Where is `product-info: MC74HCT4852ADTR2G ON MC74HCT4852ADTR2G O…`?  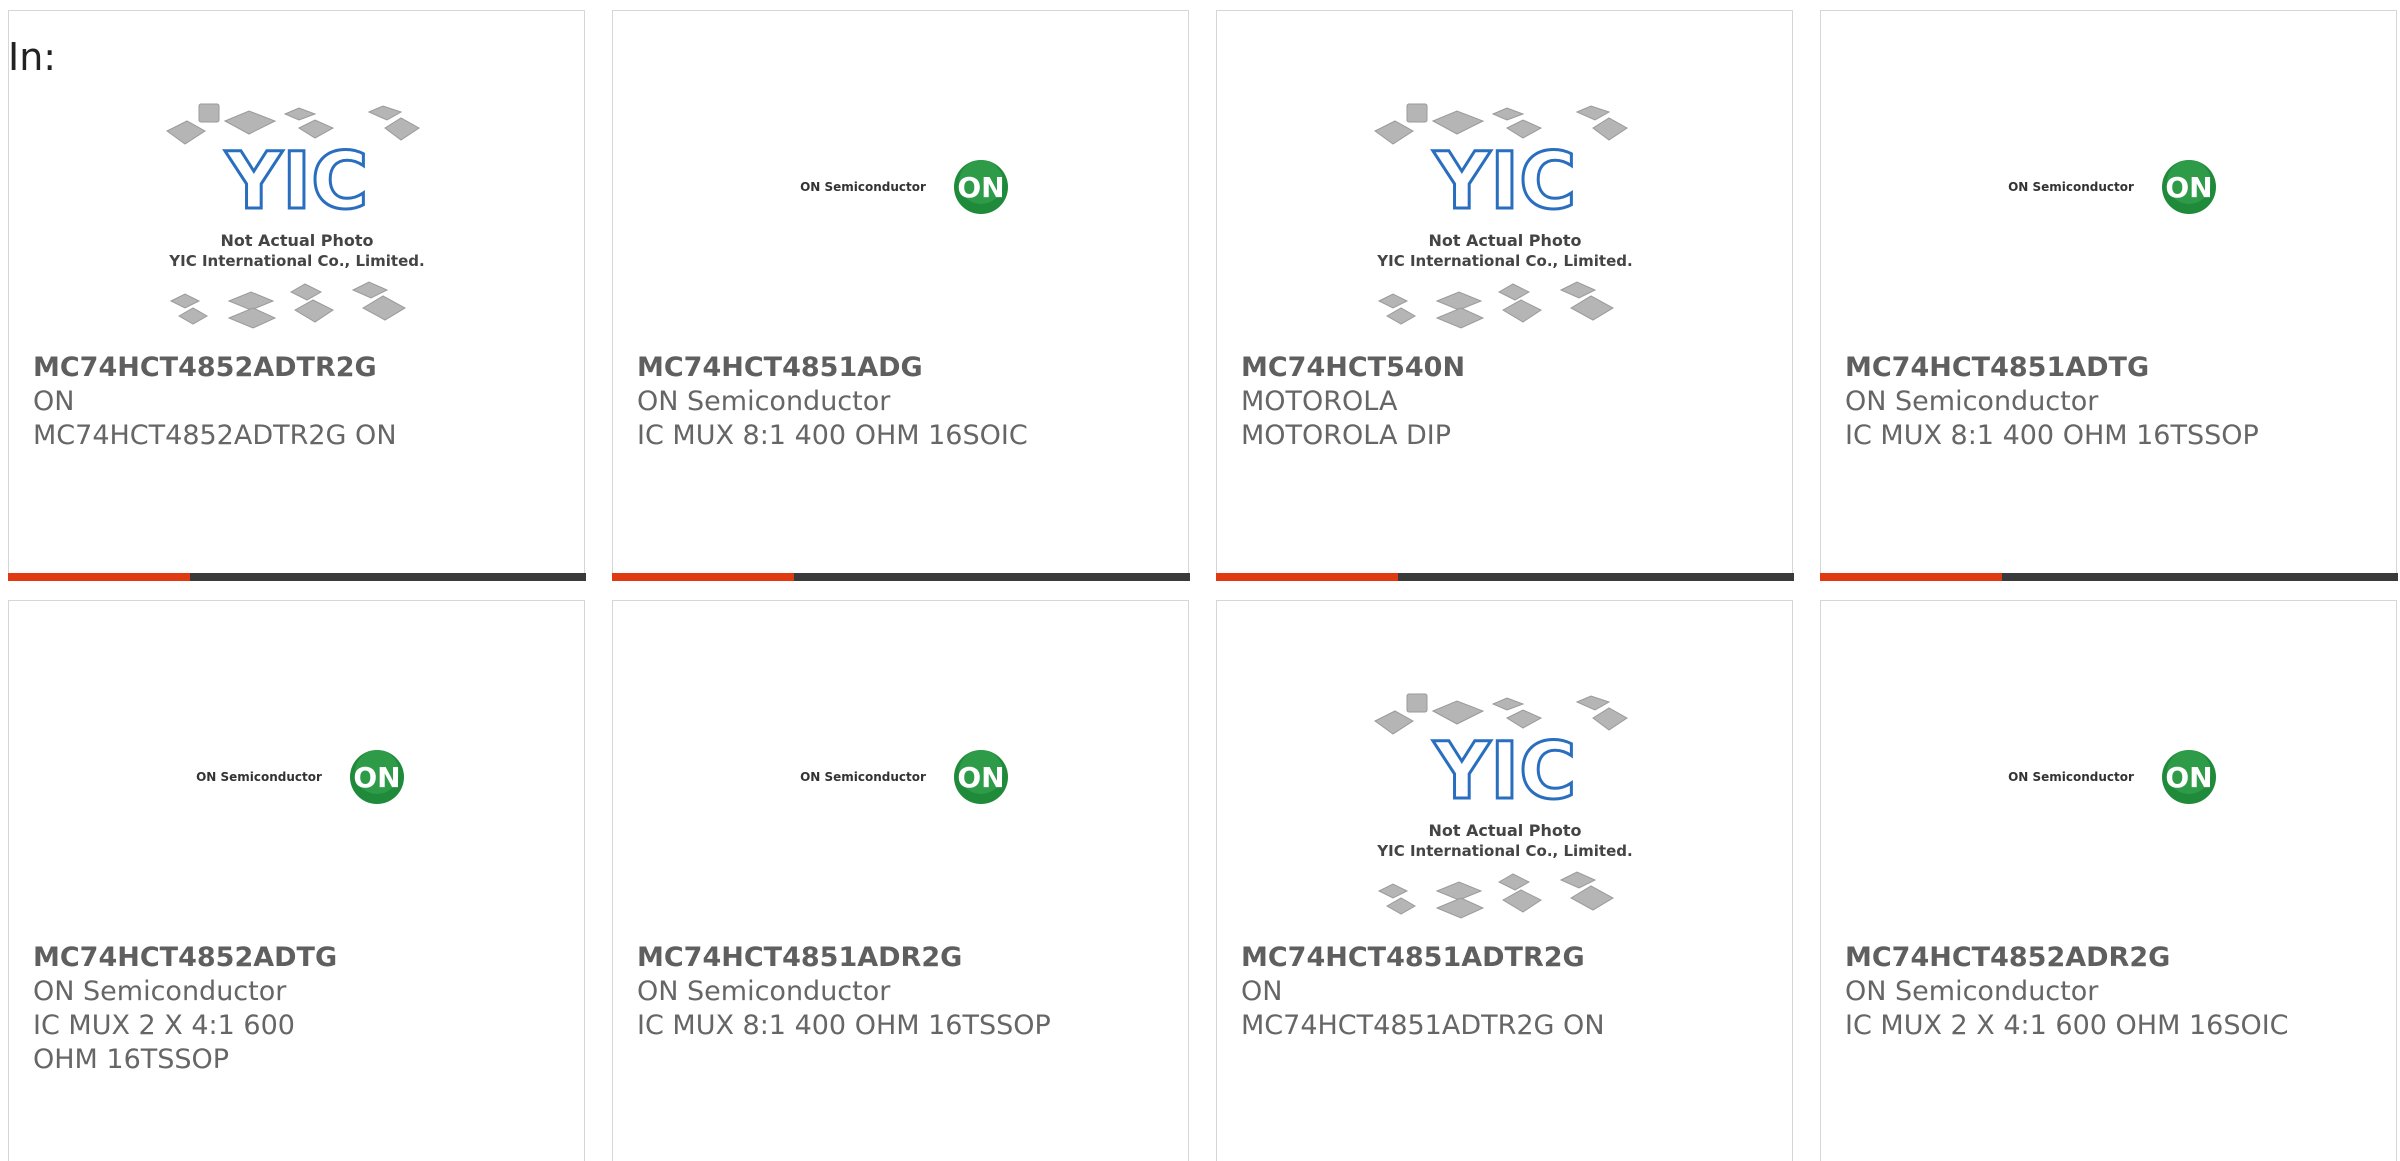
product-info: MC74HCT4852ADTR2G ON MC74HCT4852ADTR2G O… is located at coordinates (298, 402).